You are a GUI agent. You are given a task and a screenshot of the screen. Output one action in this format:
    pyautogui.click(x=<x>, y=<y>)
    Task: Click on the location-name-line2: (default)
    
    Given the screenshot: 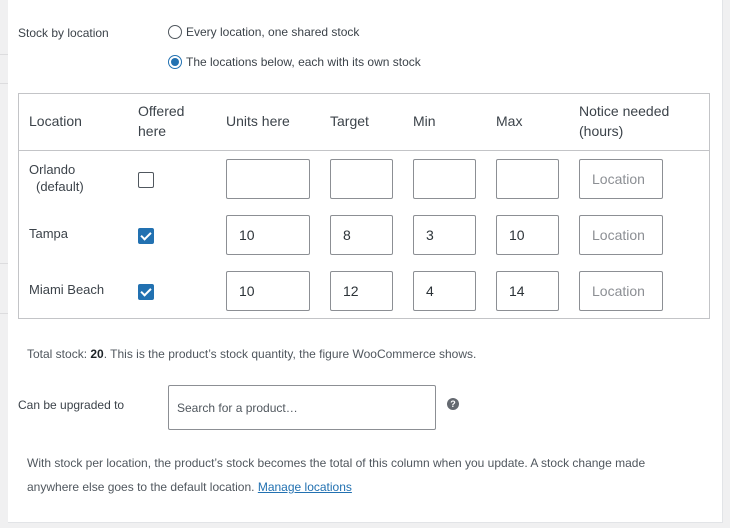 What is the action you would take?
    pyautogui.click(x=60, y=186)
    